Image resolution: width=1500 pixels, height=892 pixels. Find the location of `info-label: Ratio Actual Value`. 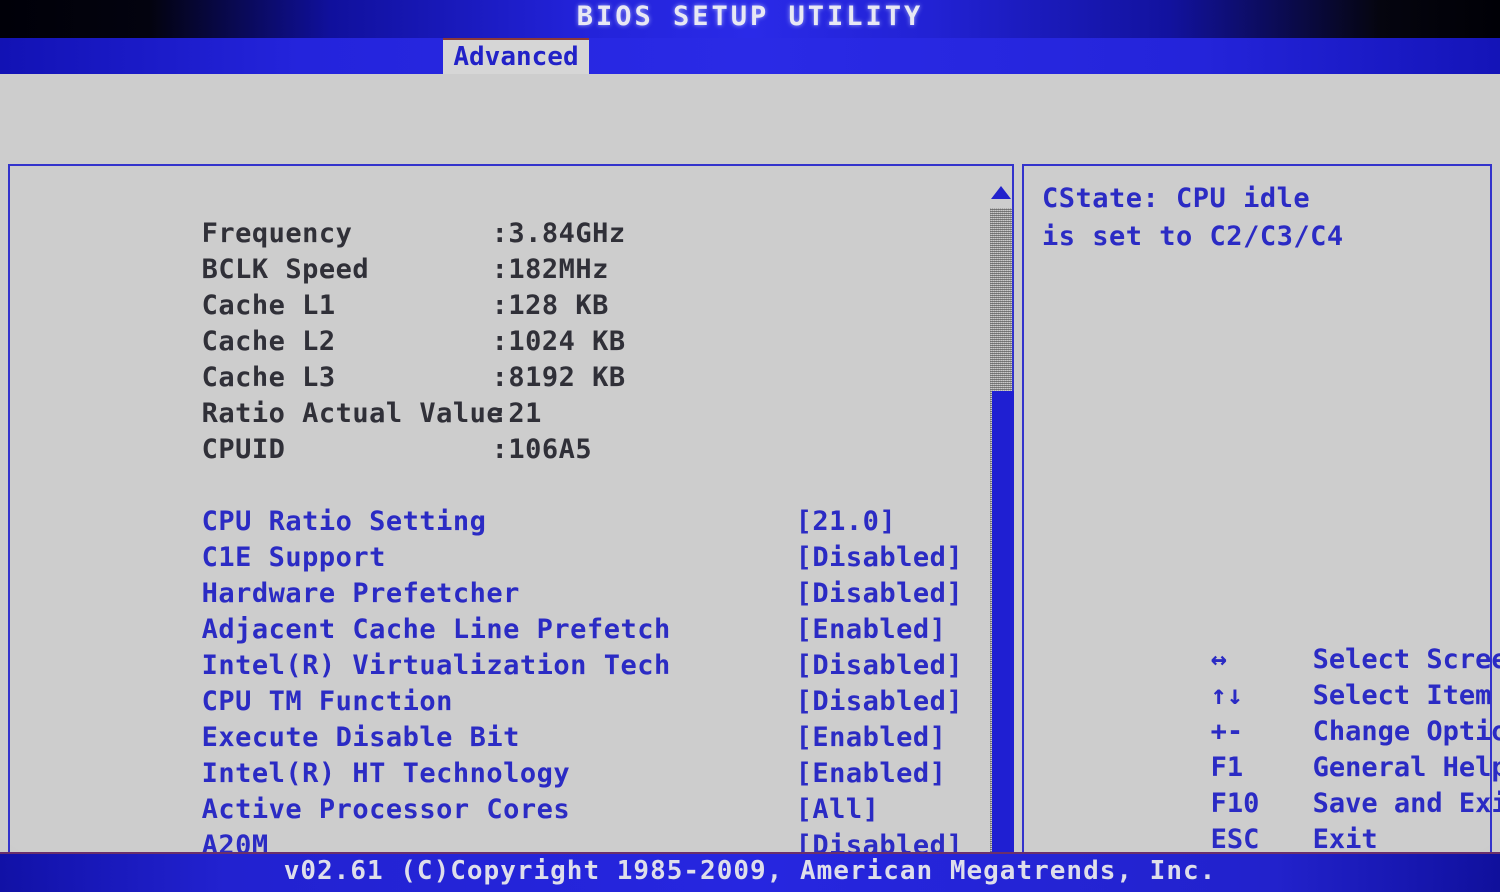

info-label: Ratio Actual Value is located at coordinates (352, 413).